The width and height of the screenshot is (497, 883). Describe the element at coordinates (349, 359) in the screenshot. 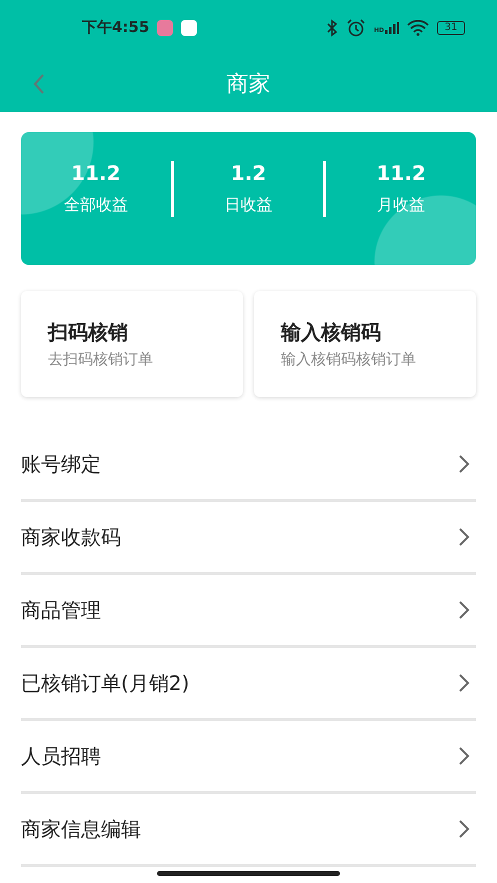

I see `action-subtitle: 输入核销码核销订单` at that location.